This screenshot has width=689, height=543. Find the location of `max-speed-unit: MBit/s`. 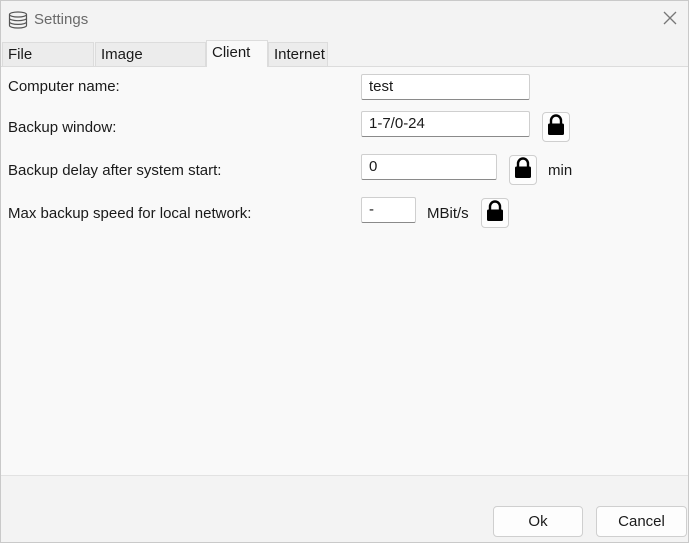

max-speed-unit: MBit/s is located at coordinates (448, 213).